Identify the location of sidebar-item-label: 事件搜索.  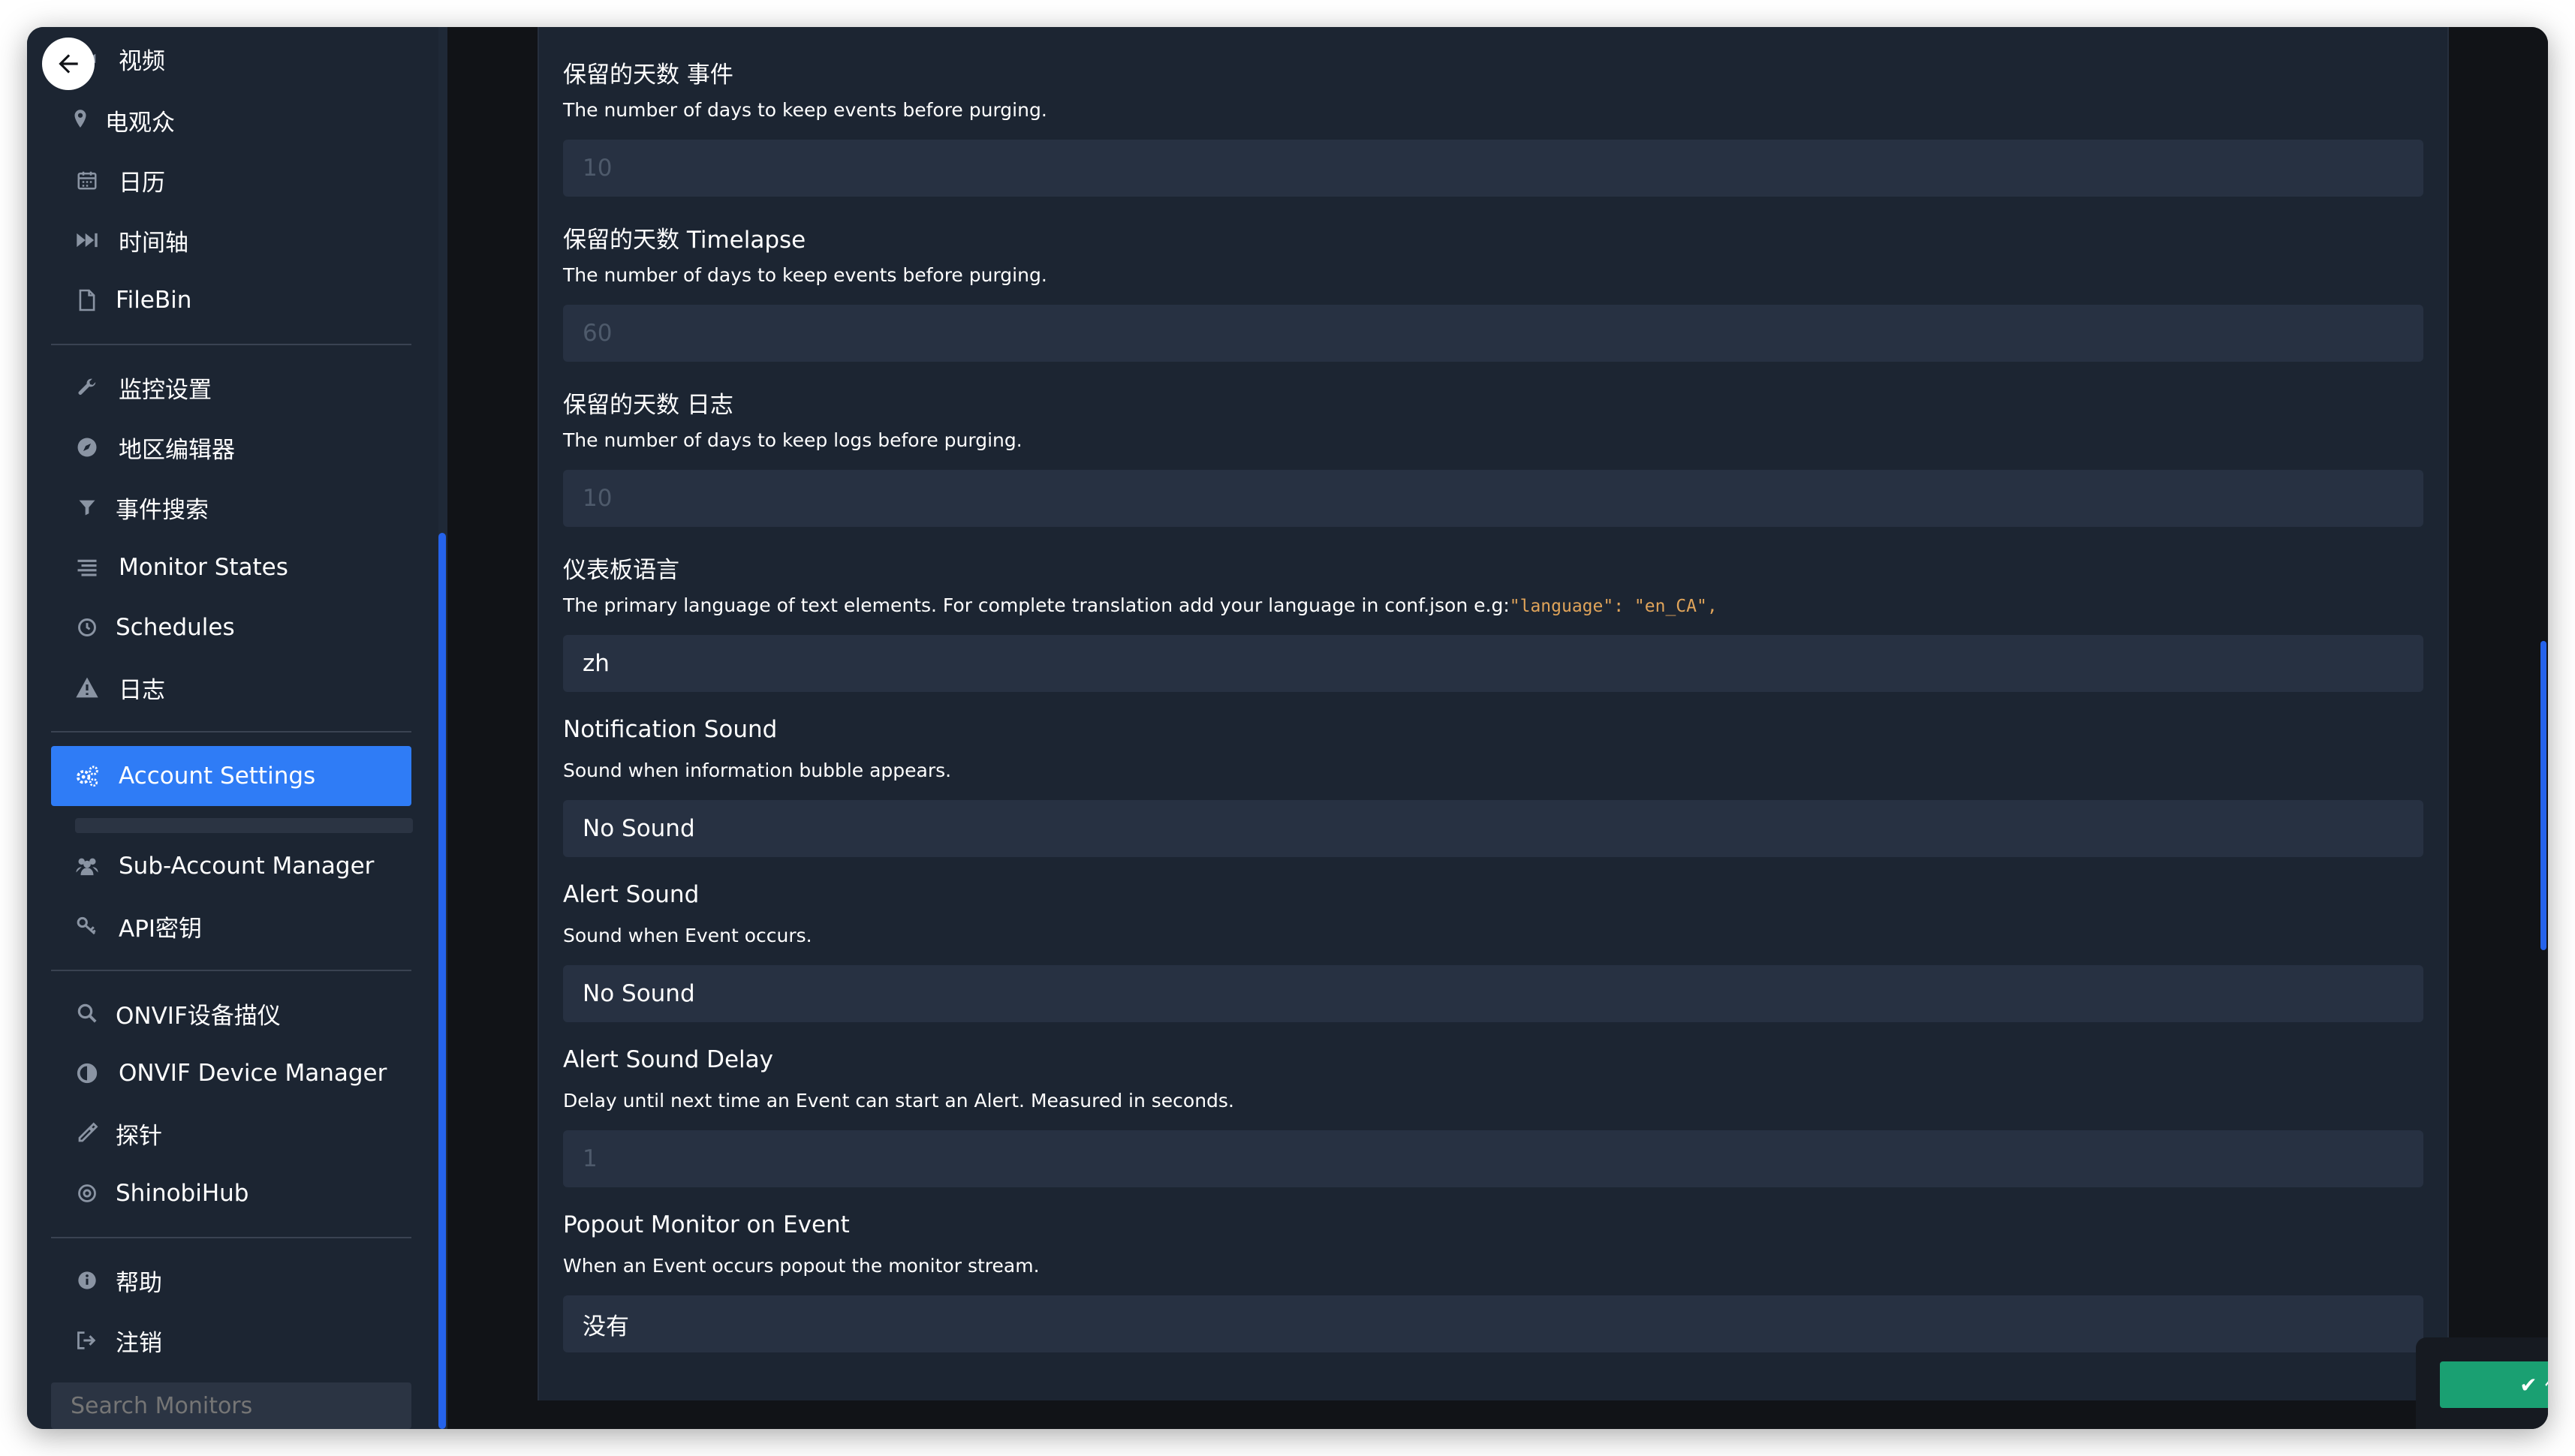
(162, 510).